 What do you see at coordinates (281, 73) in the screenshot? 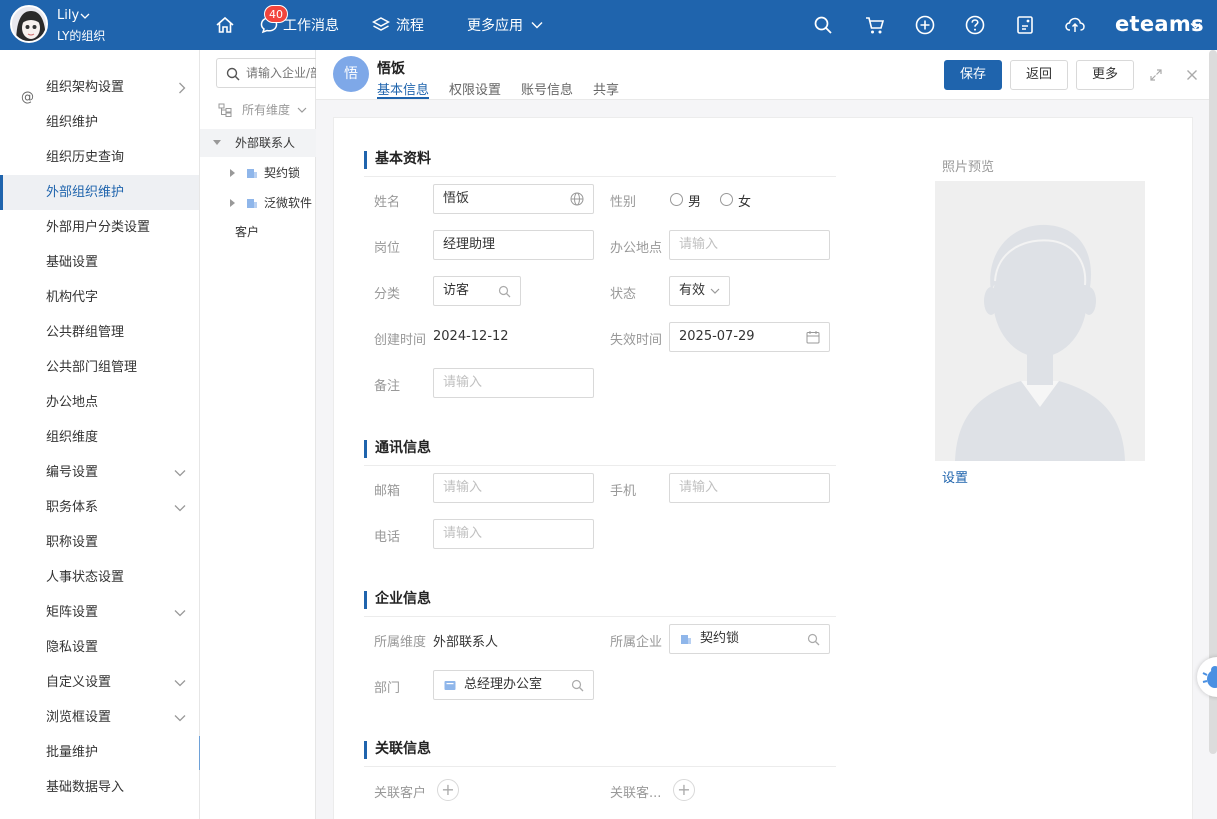
I see `tree-search-input` at bounding box center [281, 73].